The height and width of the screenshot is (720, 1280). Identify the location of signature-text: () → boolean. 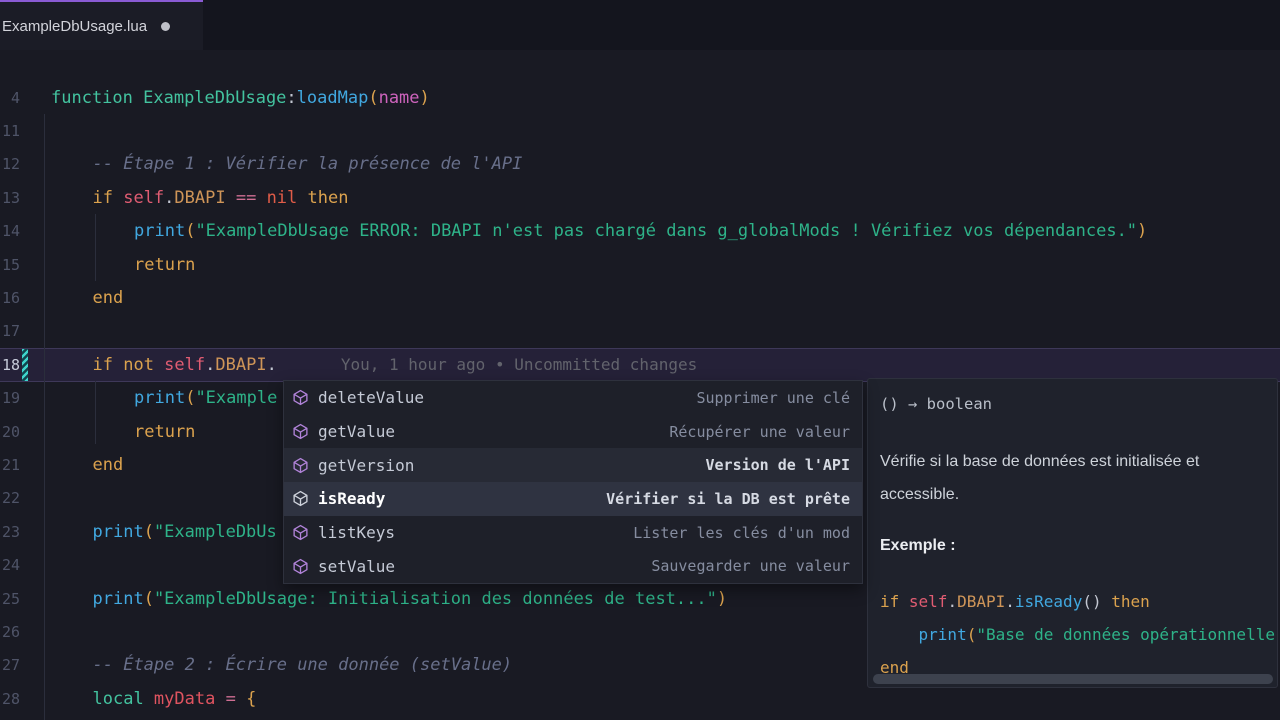
(936, 404).